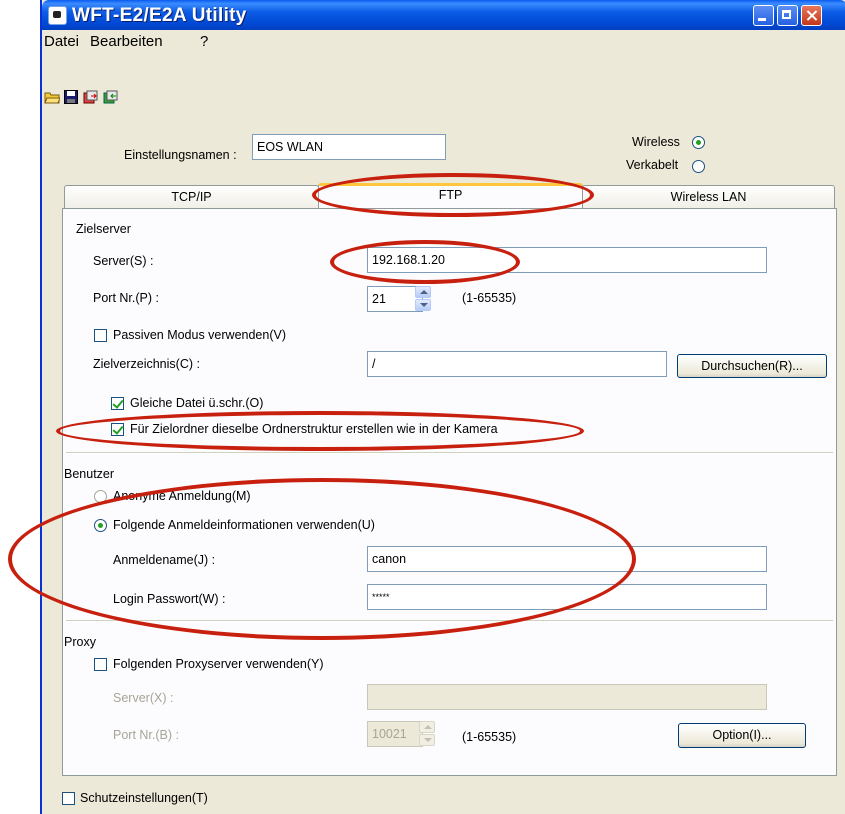 The image size is (845, 814). I want to click on folder-structure-checkbox, so click(117, 429).